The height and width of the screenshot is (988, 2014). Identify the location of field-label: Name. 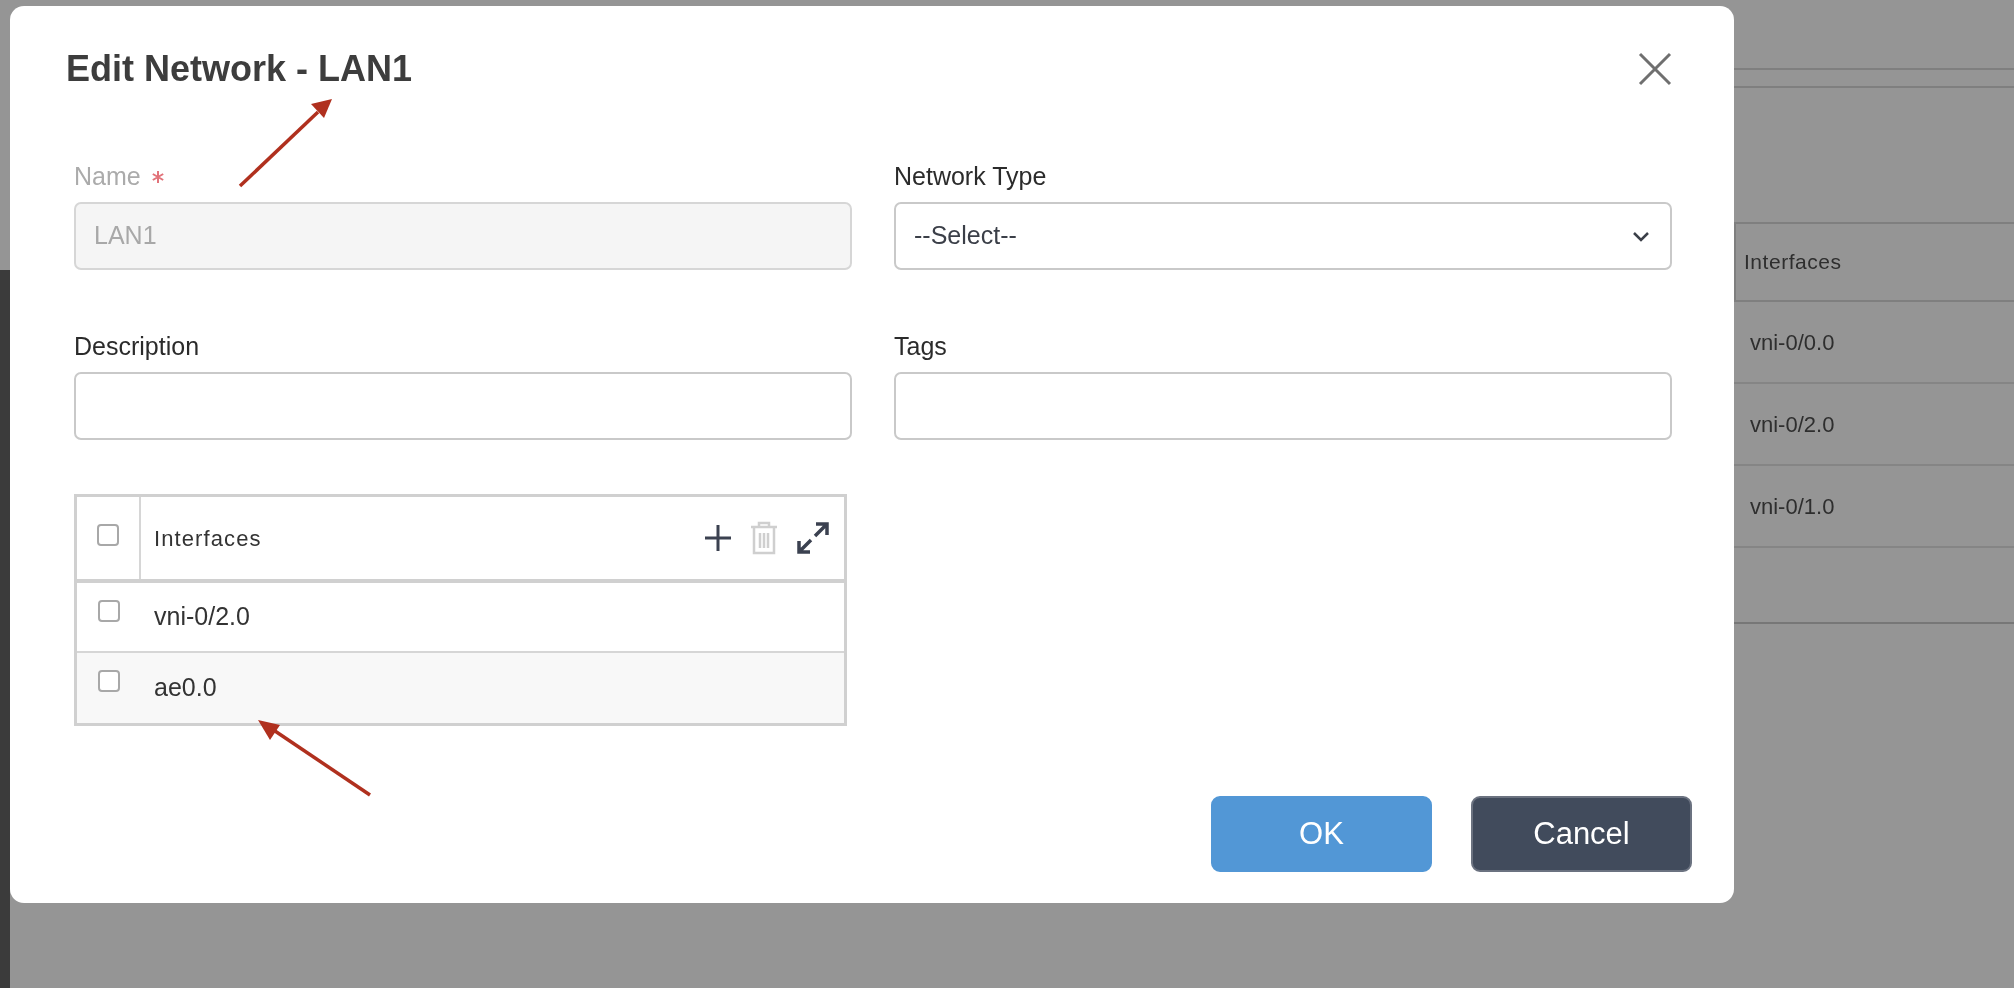
(107, 177).